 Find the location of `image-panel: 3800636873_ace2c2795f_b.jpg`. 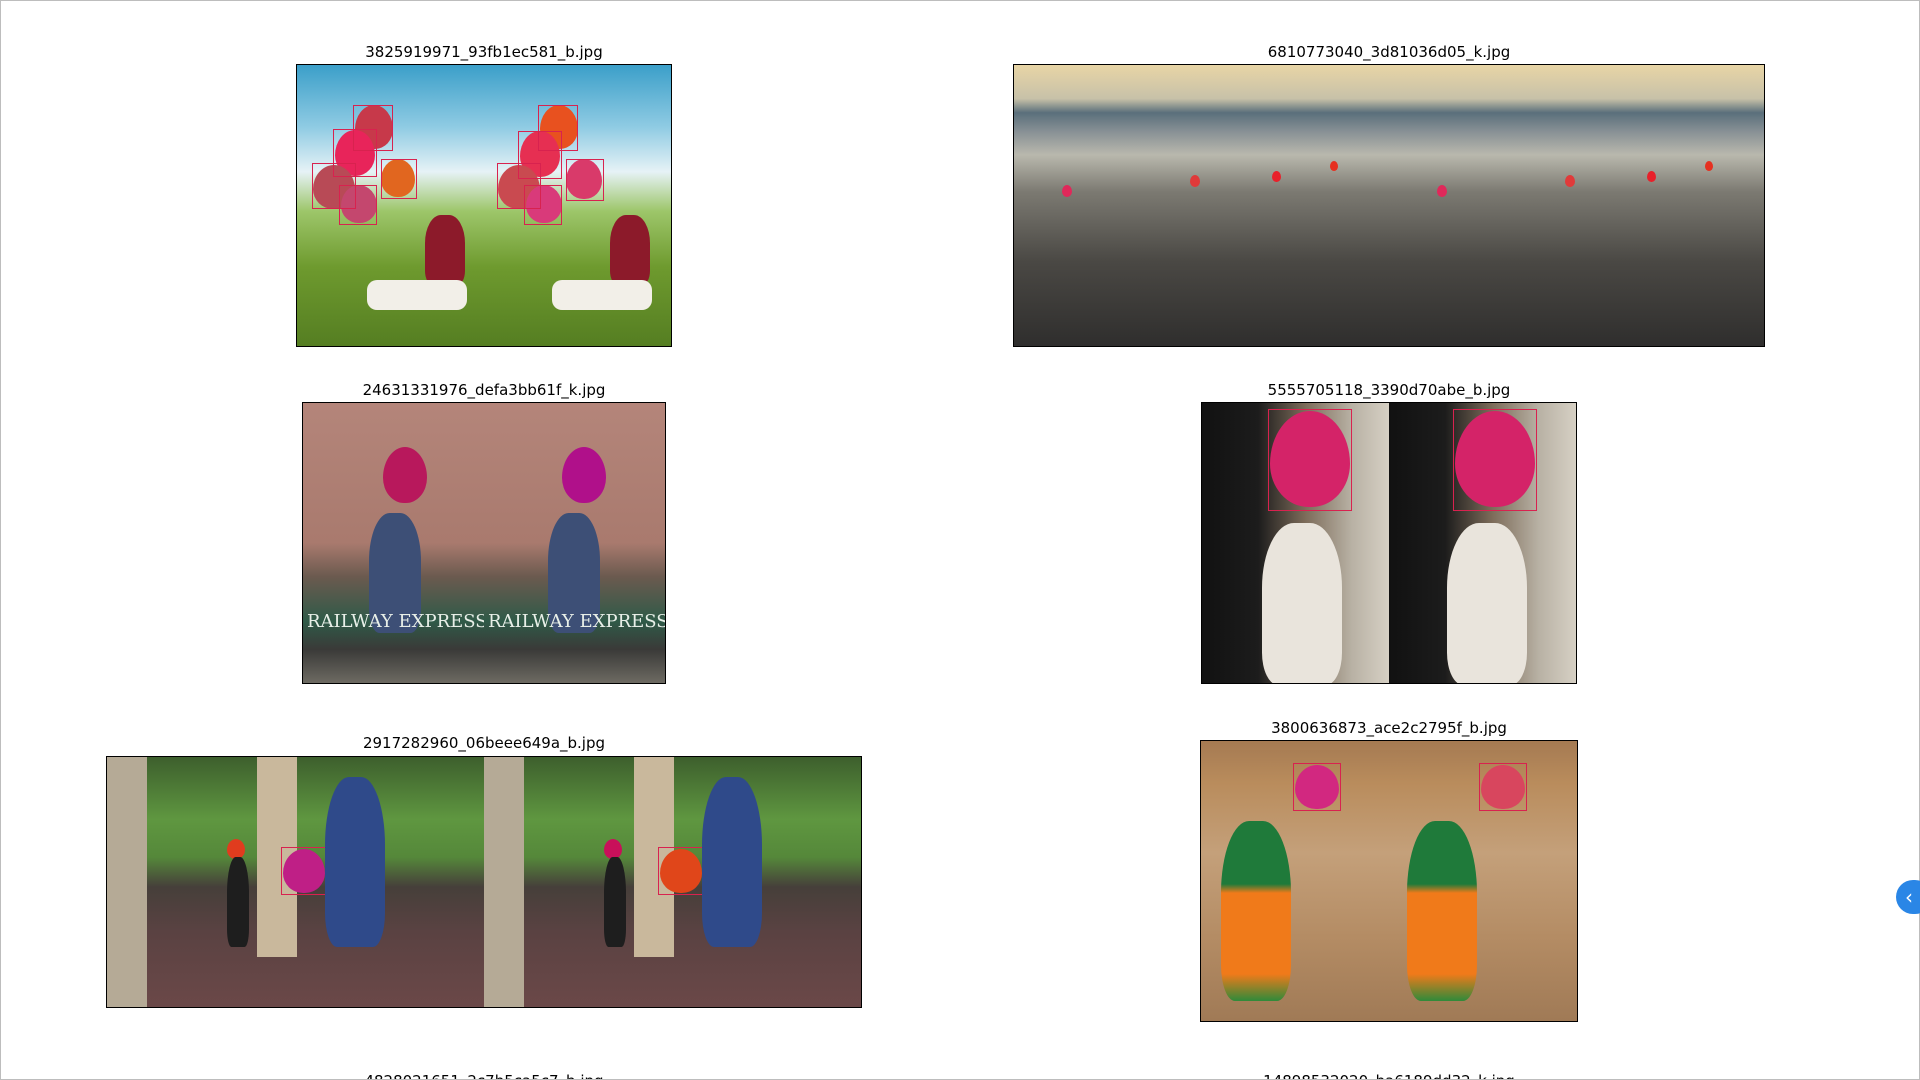

image-panel: 3800636873_ace2c2795f_b.jpg is located at coordinates (1389, 869).